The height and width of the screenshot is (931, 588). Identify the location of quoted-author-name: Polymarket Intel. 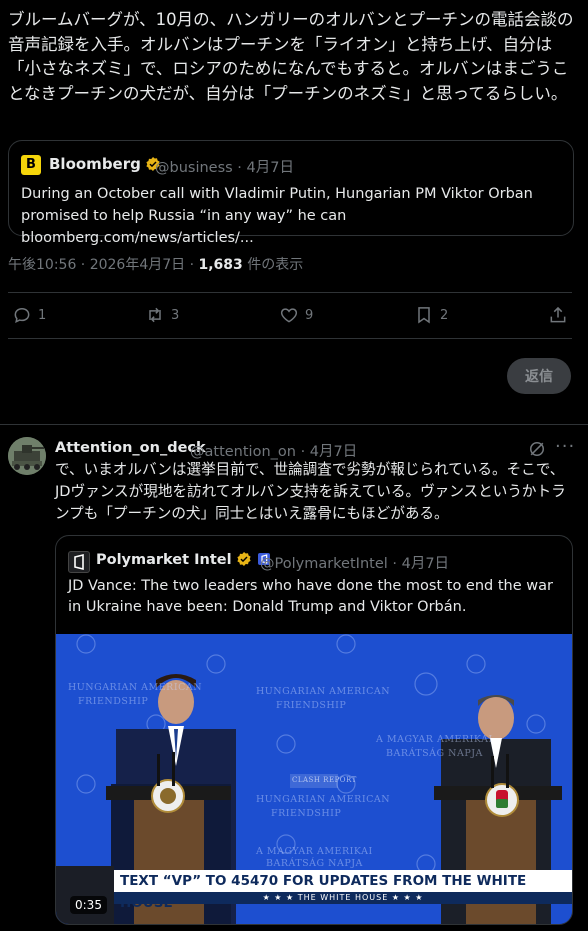
(184, 559).